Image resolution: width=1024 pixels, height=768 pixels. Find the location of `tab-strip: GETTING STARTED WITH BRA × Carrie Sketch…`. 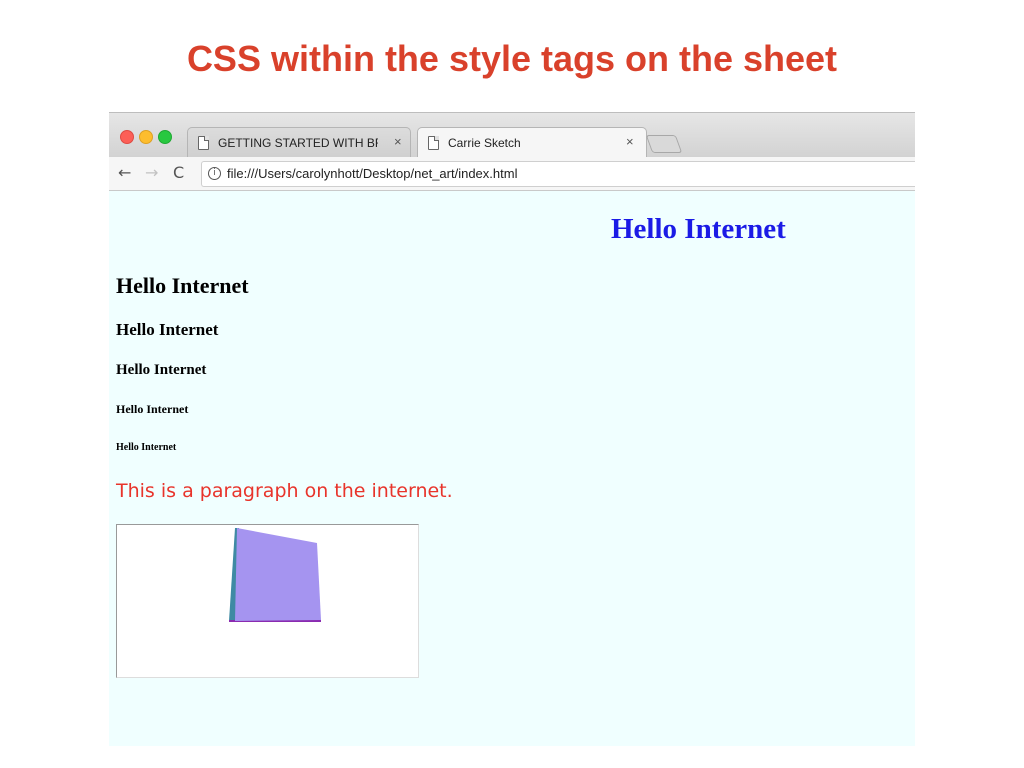

tab-strip: GETTING STARTED WITH BRA × Carrie Sketch… is located at coordinates (512, 135).